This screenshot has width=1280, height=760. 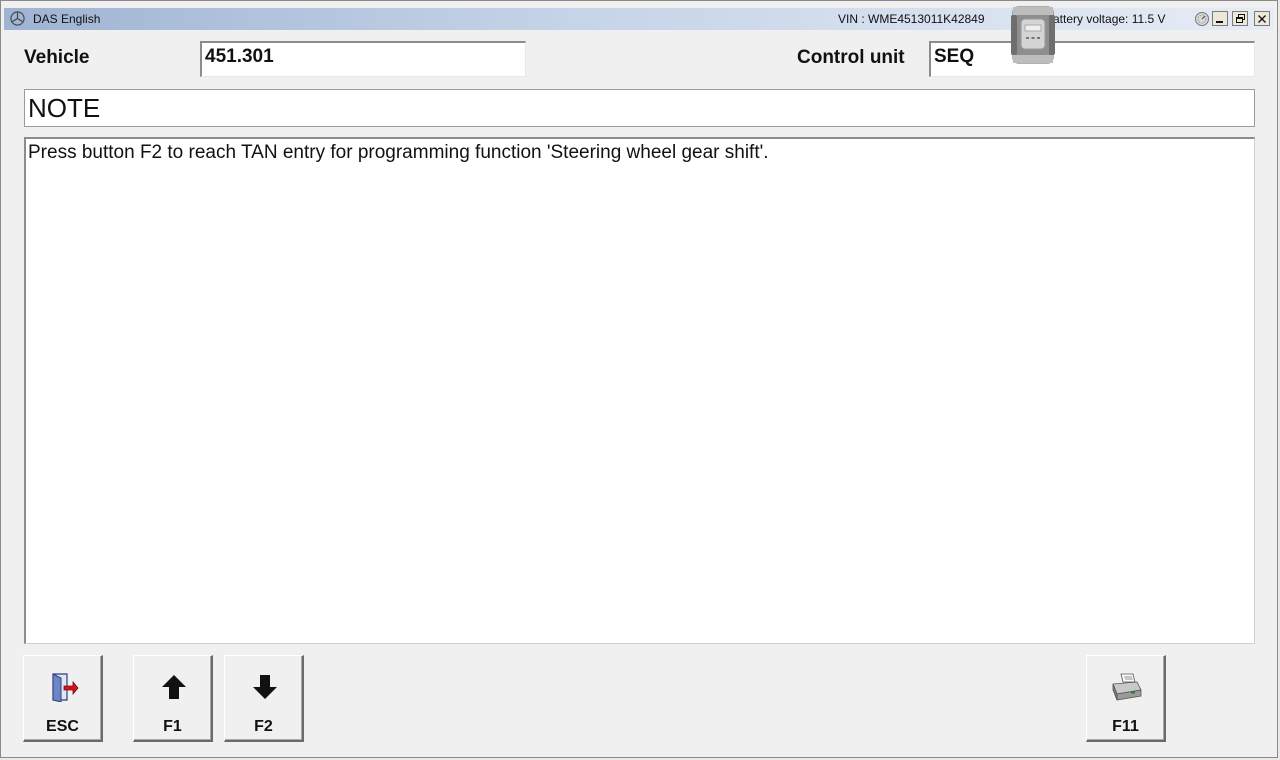 I want to click on f2-button: F2, so click(x=264, y=698).